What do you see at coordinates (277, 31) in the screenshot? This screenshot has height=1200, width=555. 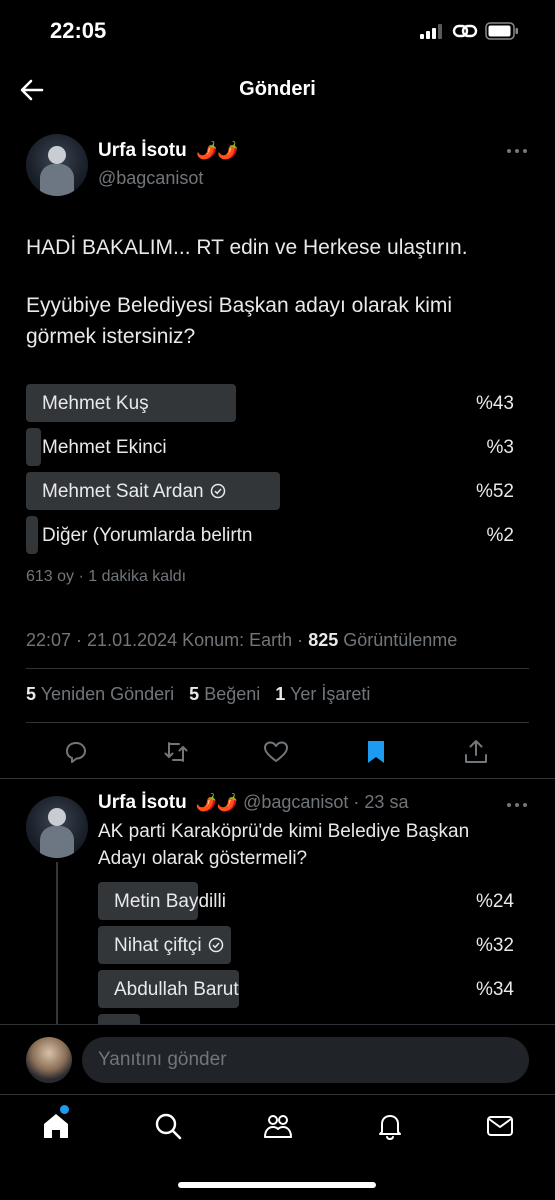 I see `status-bar: 22:05` at bounding box center [277, 31].